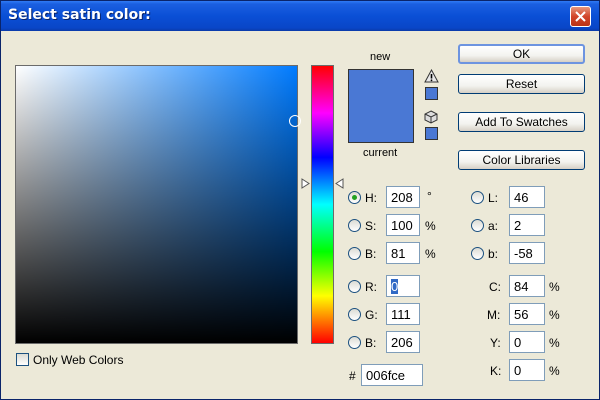 The image size is (600, 400). I want to click on lab-a-radio, so click(477, 225).